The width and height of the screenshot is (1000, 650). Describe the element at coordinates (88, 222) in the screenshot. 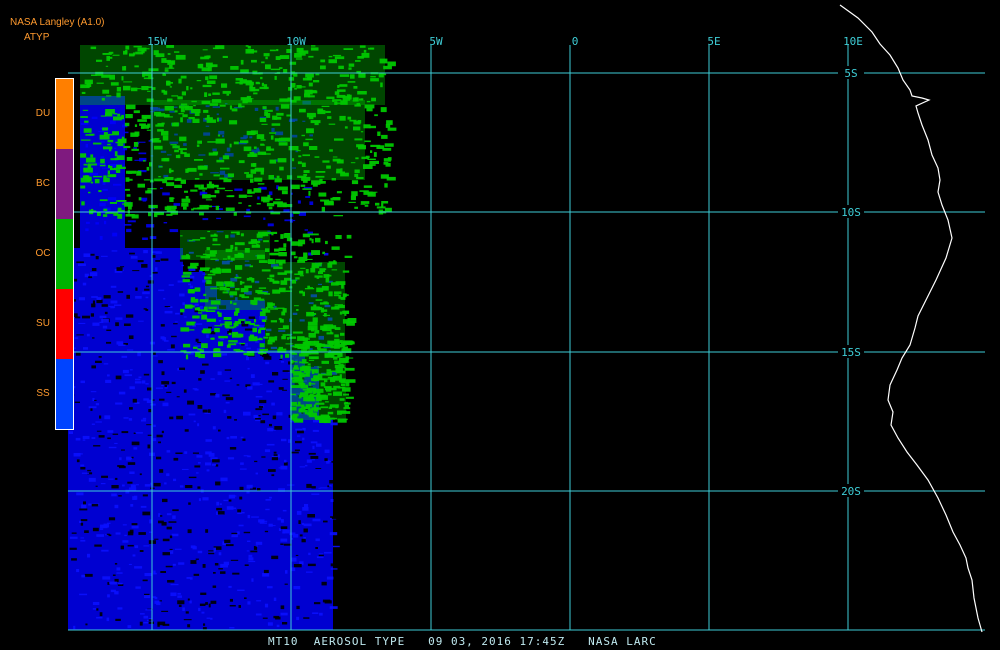

I see `sea-salt-patch` at that location.